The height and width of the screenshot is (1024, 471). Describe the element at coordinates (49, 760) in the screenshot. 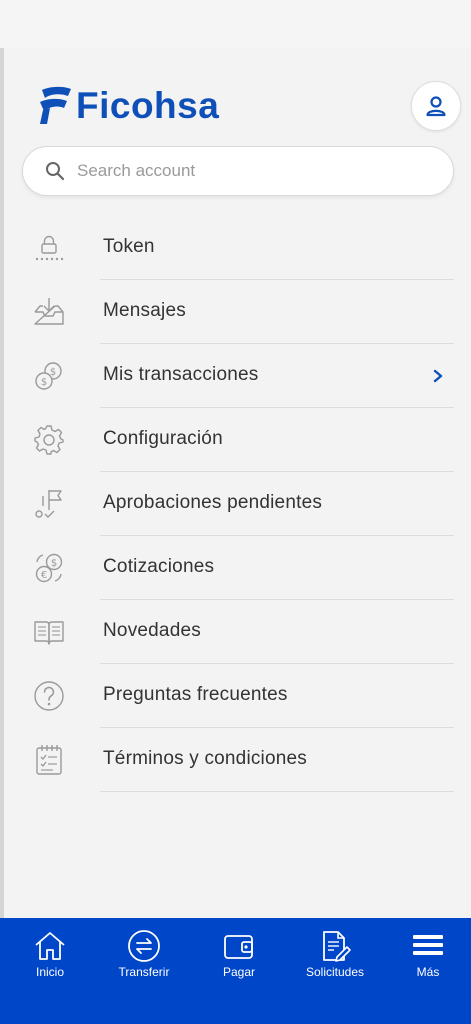

I see `checklist-icon` at that location.